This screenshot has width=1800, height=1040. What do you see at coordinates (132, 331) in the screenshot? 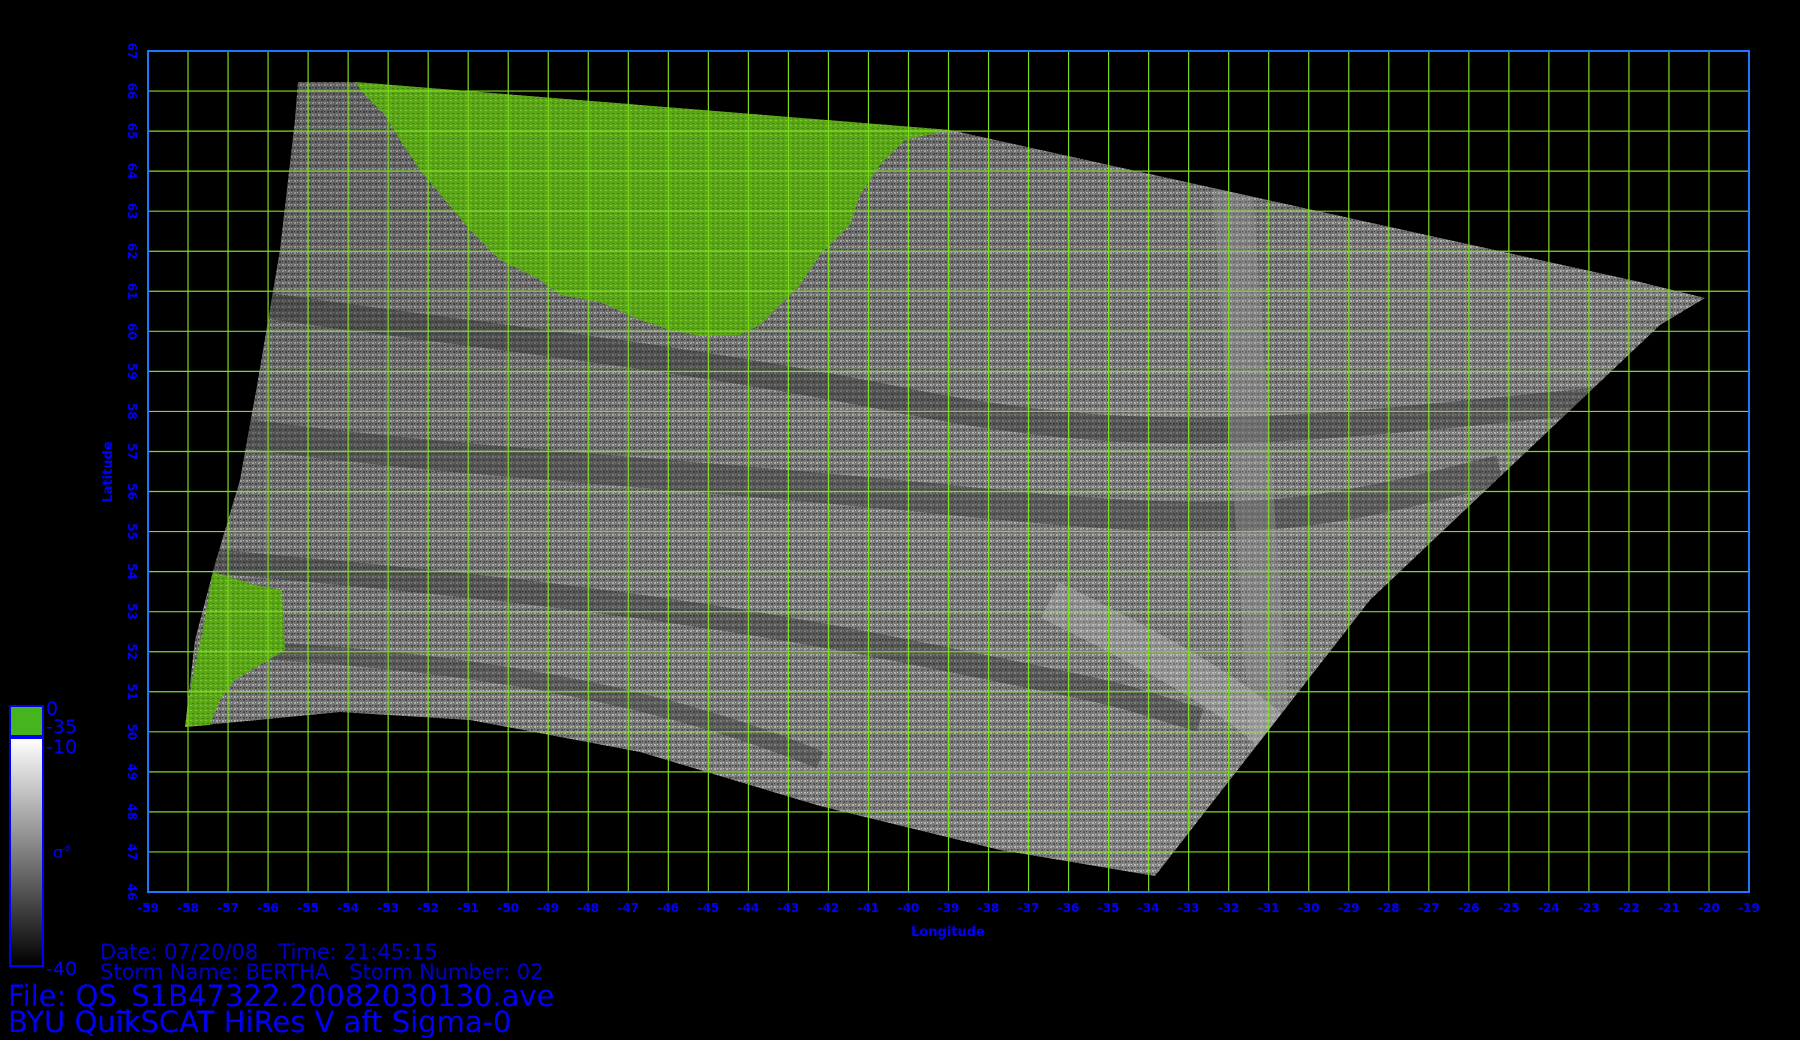
I see `latitude-tick-label: 60` at bounding box center [132, 331].